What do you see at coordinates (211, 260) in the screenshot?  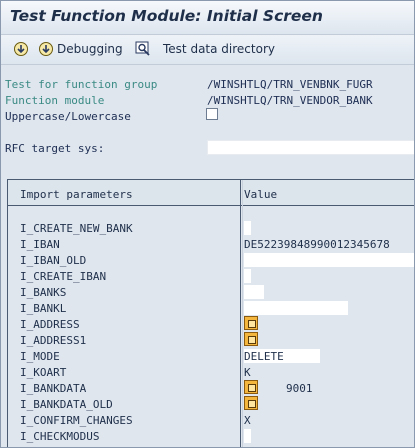 I see `table-row: I_IBAN_OLD` at bounding box center [211, 260].